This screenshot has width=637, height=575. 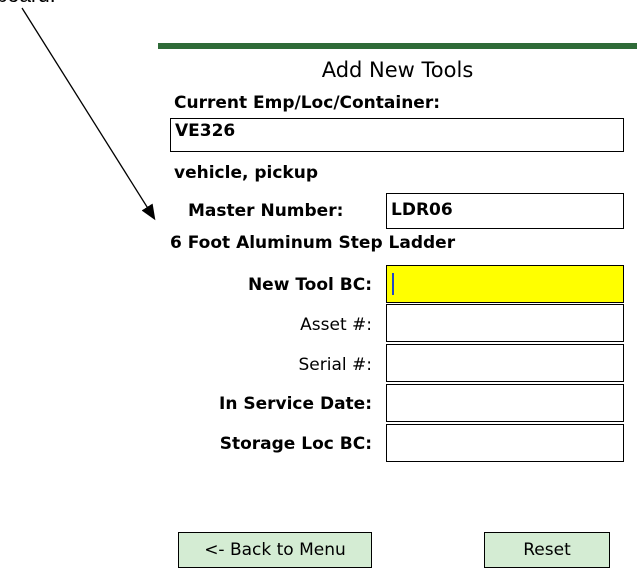 What do you see at coordinates (393, 284) in the screenshot?
I see `text-cursor` at bounding box center [393, 284].